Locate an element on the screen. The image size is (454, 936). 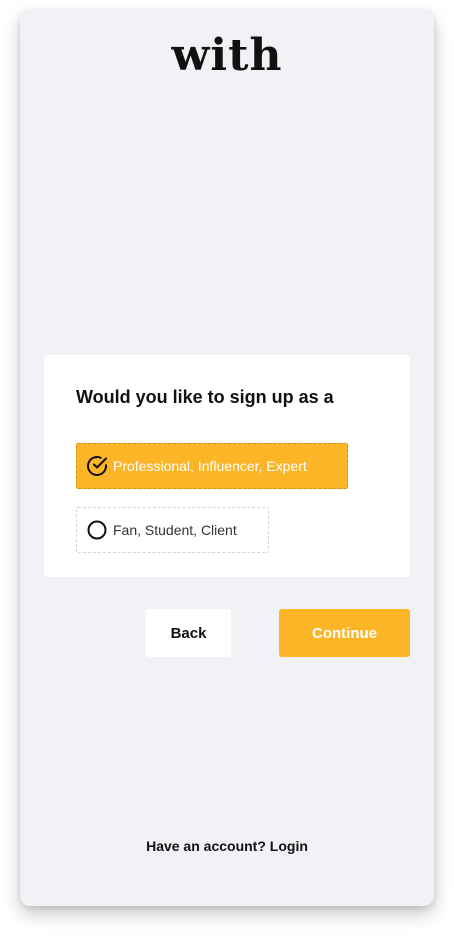
option-fan: Fan, Student, Client is located at coordinates (172, 530).